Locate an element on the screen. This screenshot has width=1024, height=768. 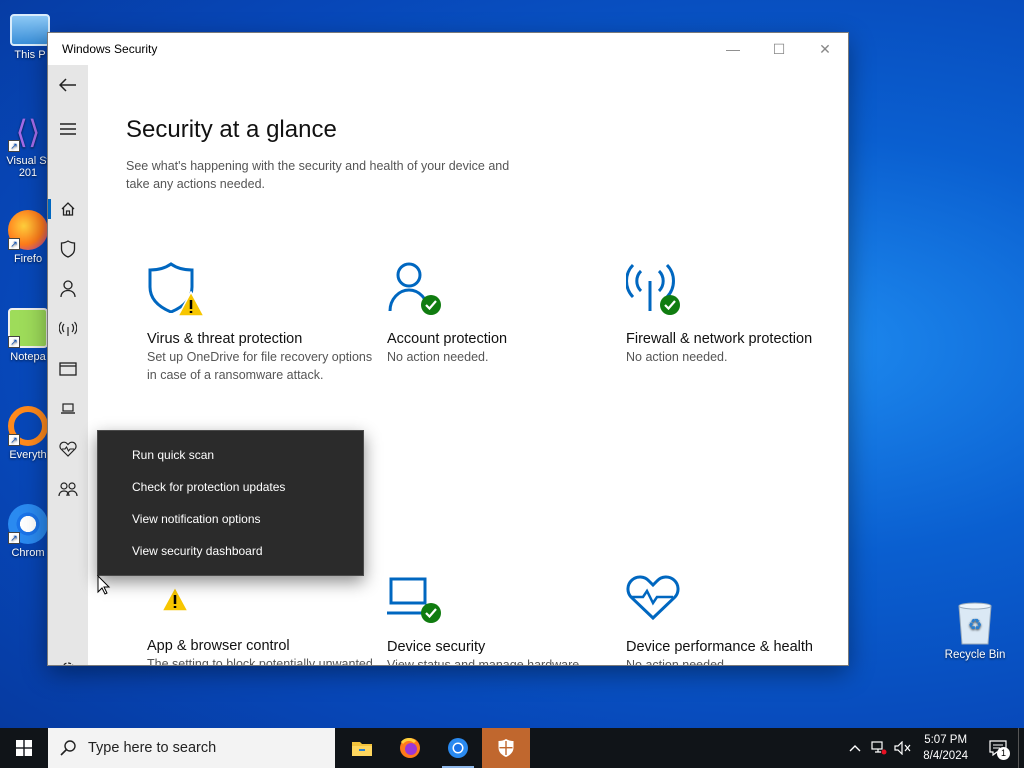
taskbar-chrome is located at coordinates (458, 748).